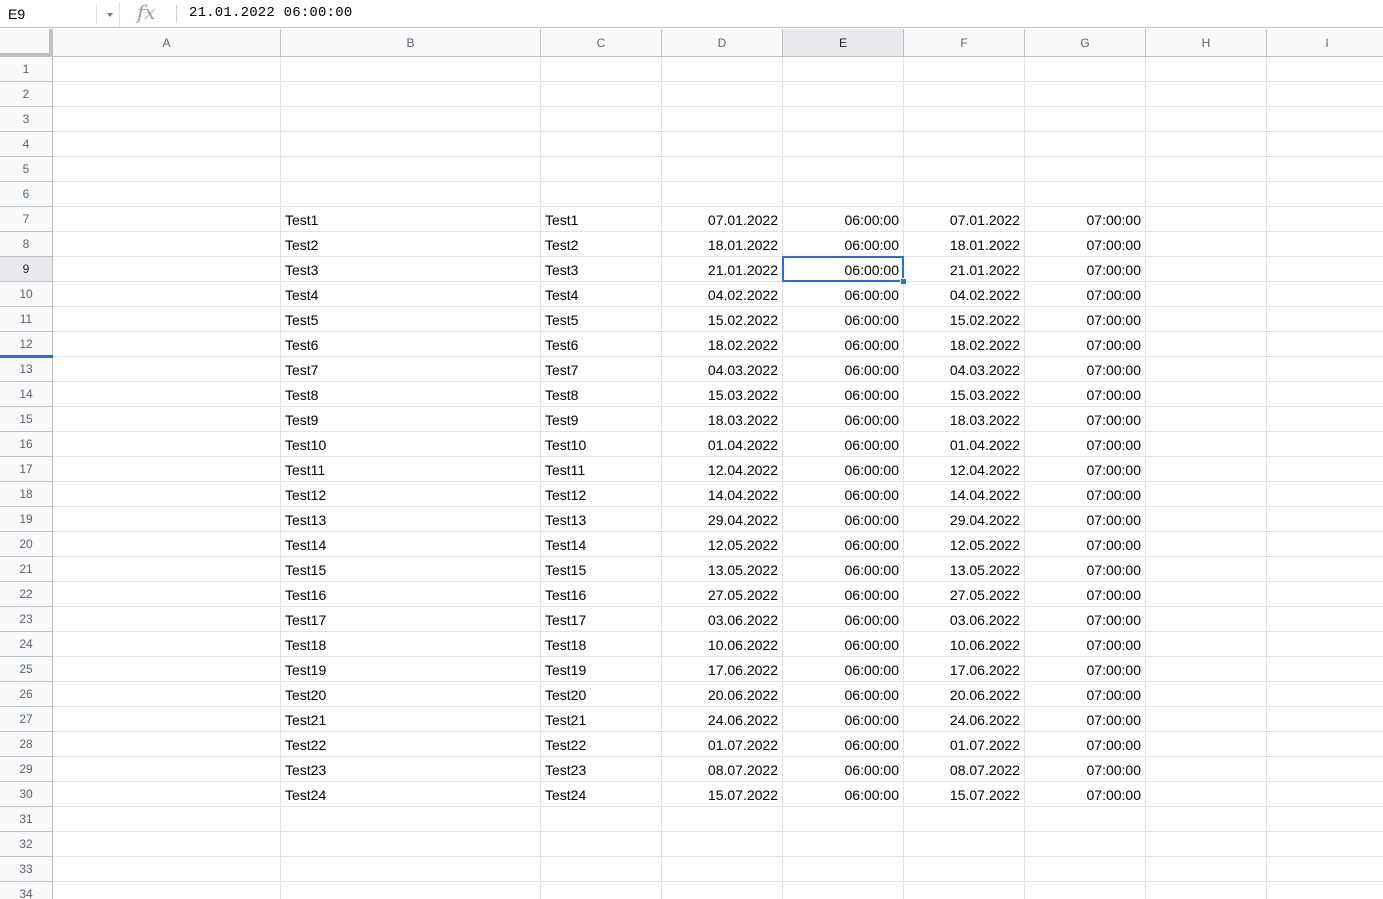 Image resolution: width=1383 pixels, height=899 pixels. Describe the element at coordinates (964, 419) in the screenshot. I see `cell-f15: 18.03.2022` at that location.